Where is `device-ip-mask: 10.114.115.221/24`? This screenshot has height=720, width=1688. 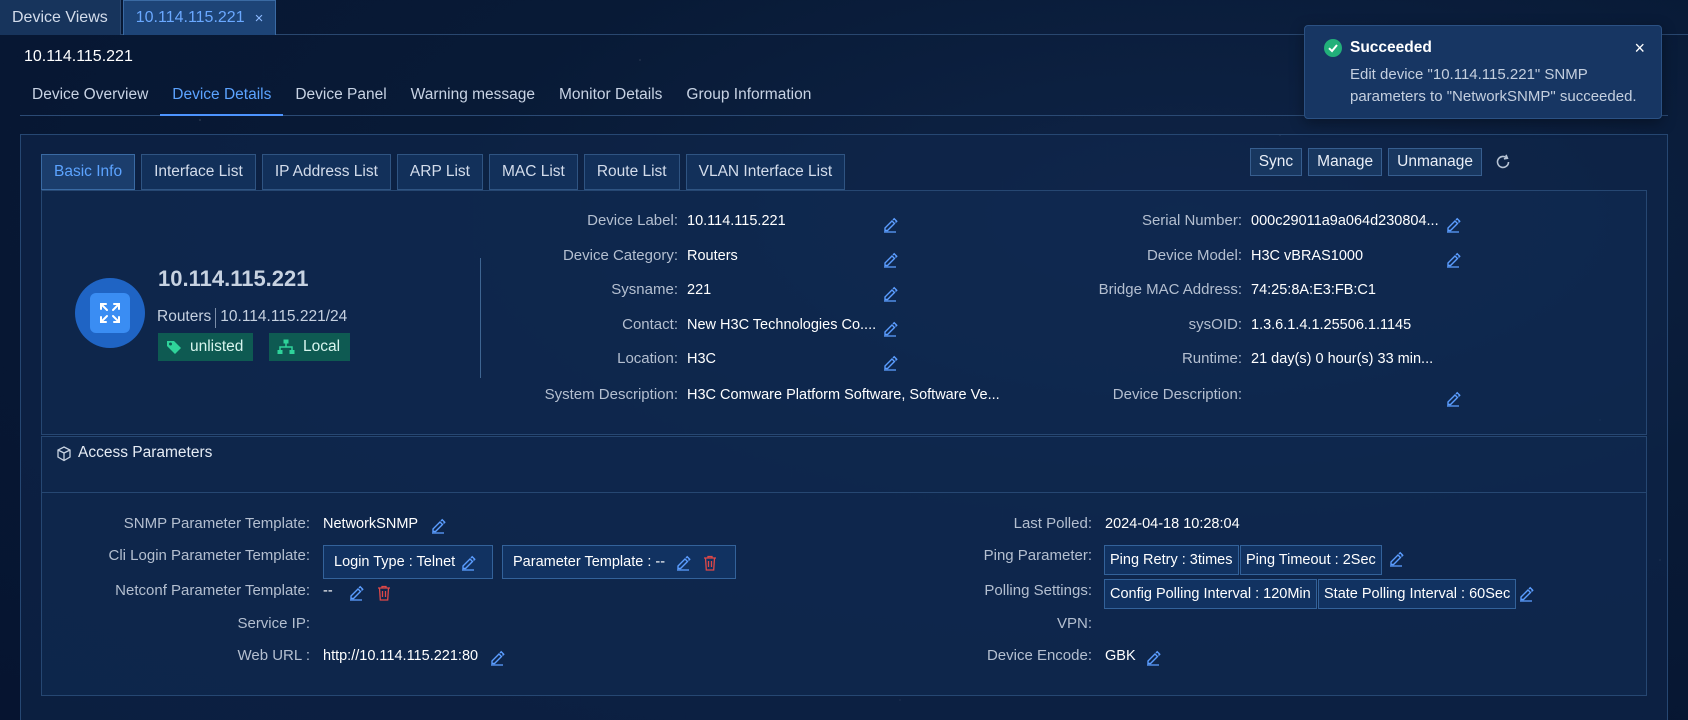
device-ip-mask: 10.114.115.221/24 is located at coordinates (284, 316).